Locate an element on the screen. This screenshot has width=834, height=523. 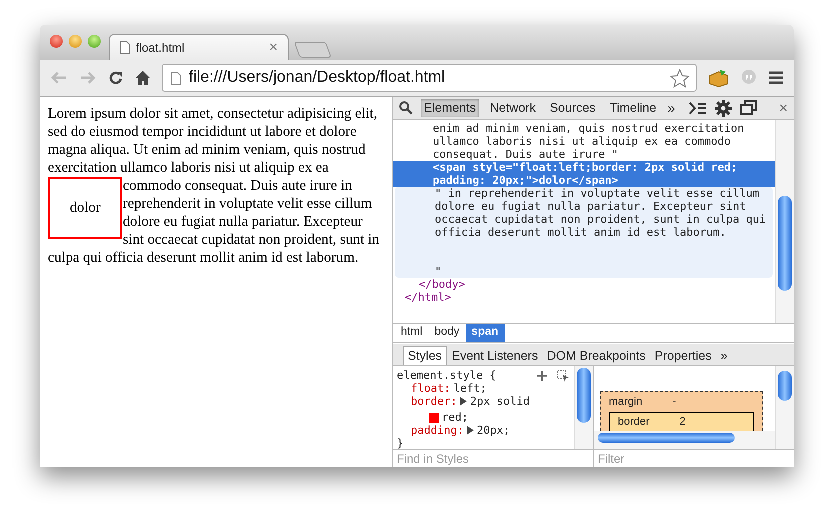
box-icon is located at coordinates (719, 78).